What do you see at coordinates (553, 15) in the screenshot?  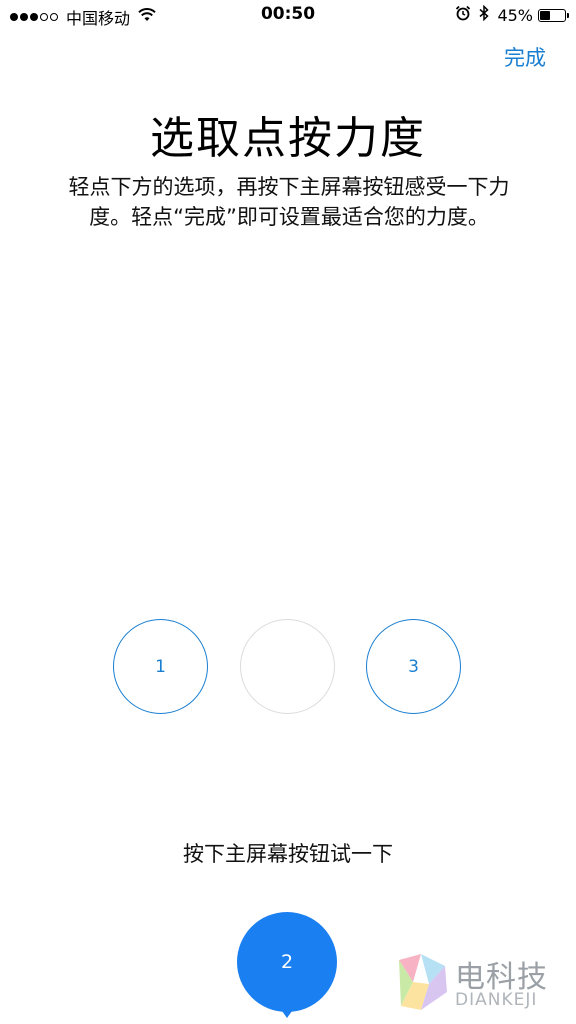 I see `battery-icon` at bounding box center [553, 15].